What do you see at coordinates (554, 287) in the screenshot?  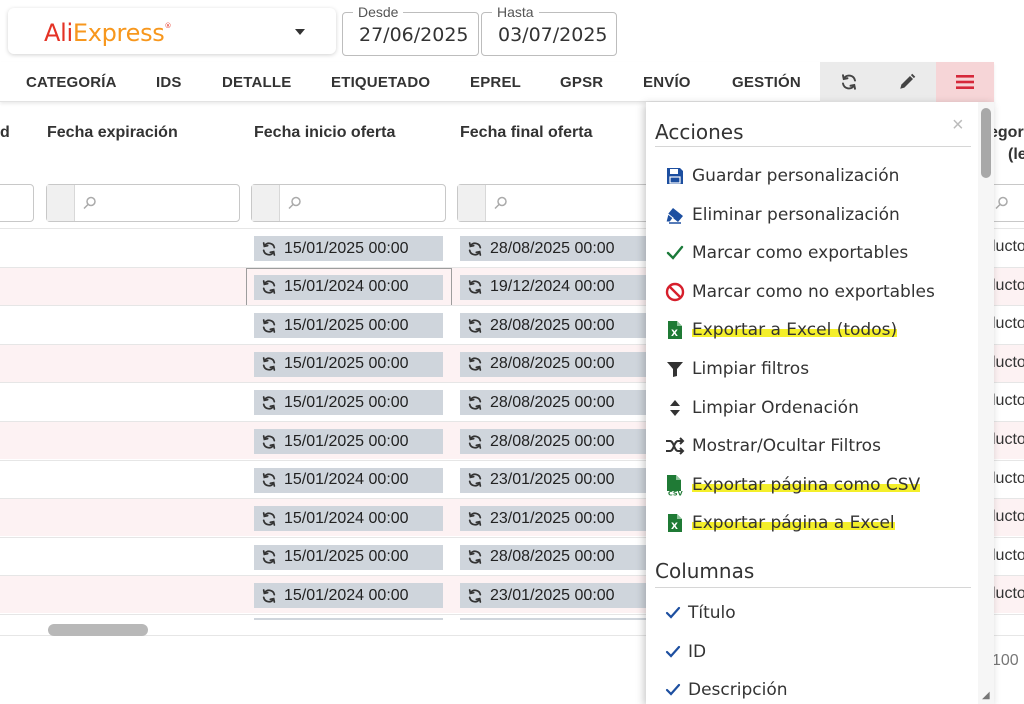 I see `fecha-final-chip: 19/12/2024 00:00` at bounding box center [554, 287].